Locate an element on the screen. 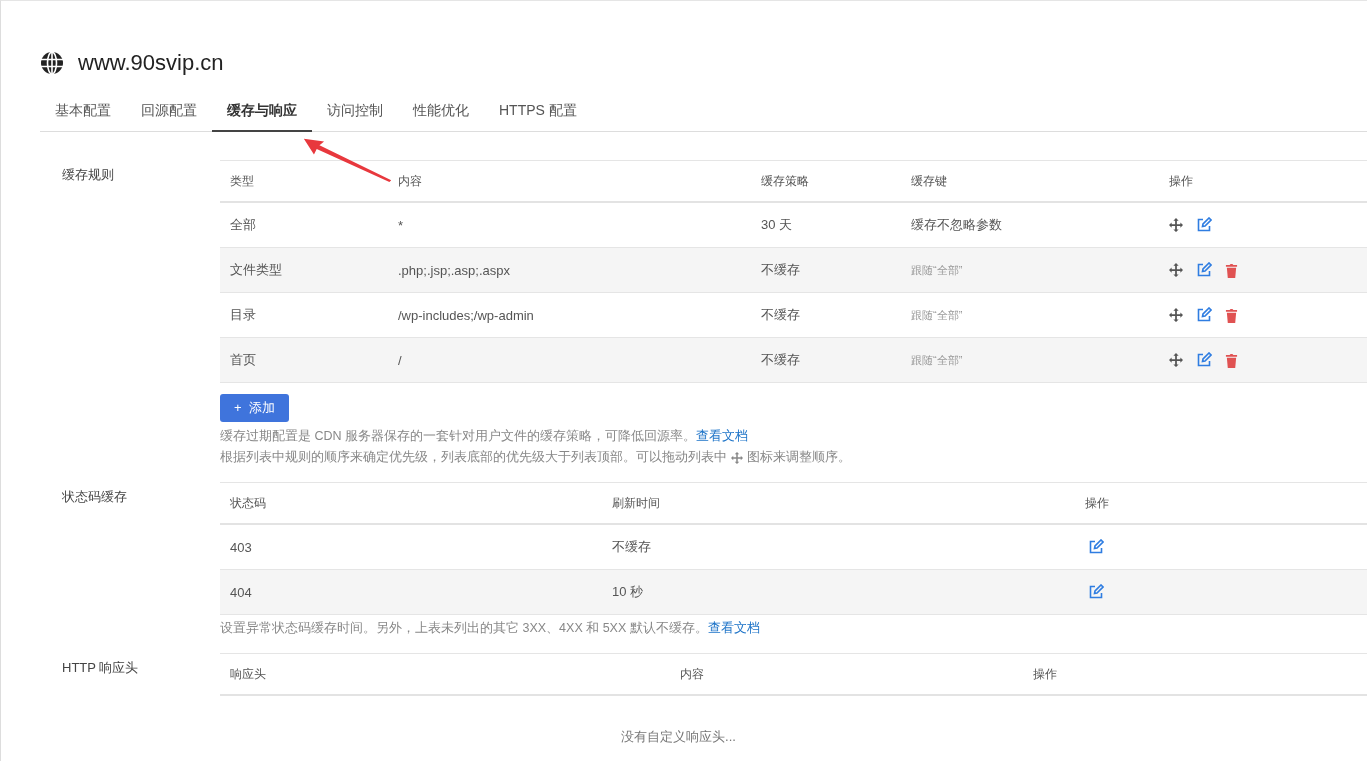 Image resolution: width=1367 pixels, height=761 pixels. add-button: + 添加 is located at coordinates (254, 408).